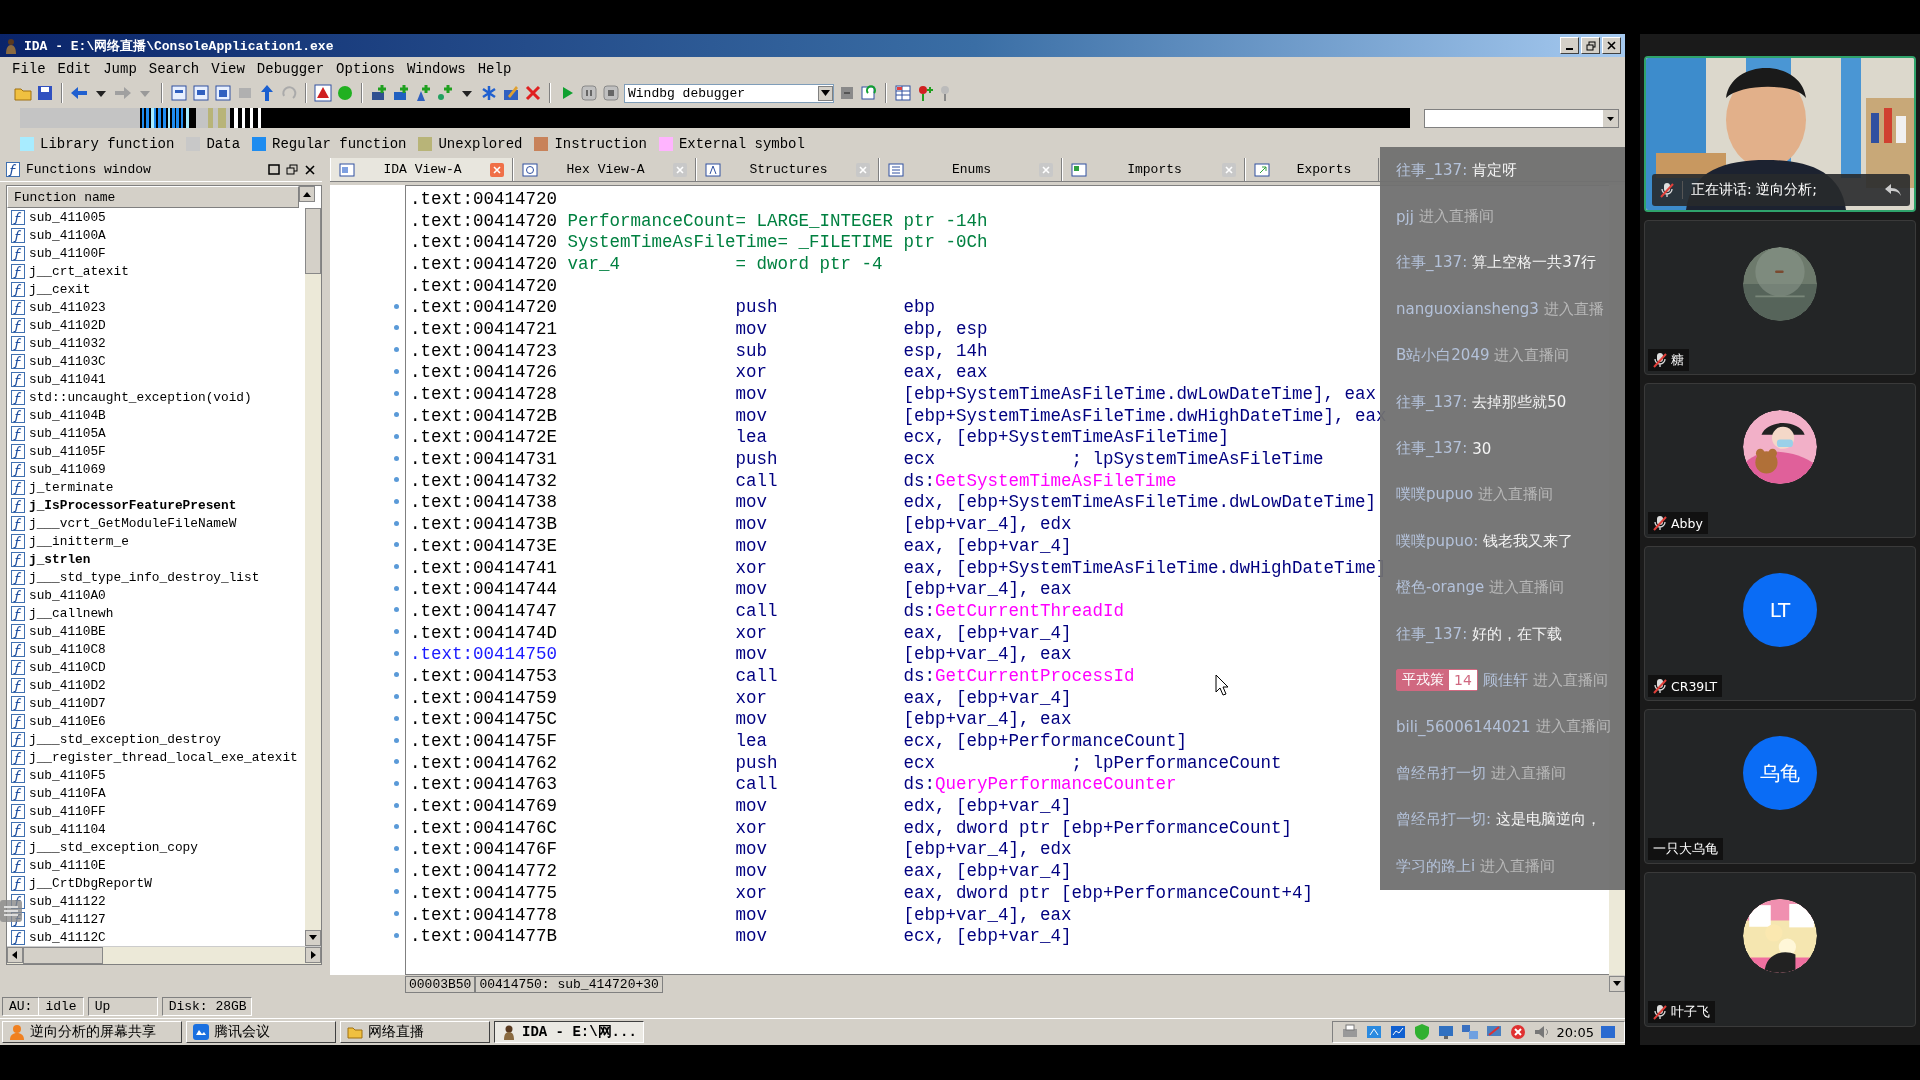 This screenshot has width=1920, height=1080. What do you see at coordinates (67, 649) in the screenshot?
I see `function-name: sub_4110C8` at bounding box center [67, 649].